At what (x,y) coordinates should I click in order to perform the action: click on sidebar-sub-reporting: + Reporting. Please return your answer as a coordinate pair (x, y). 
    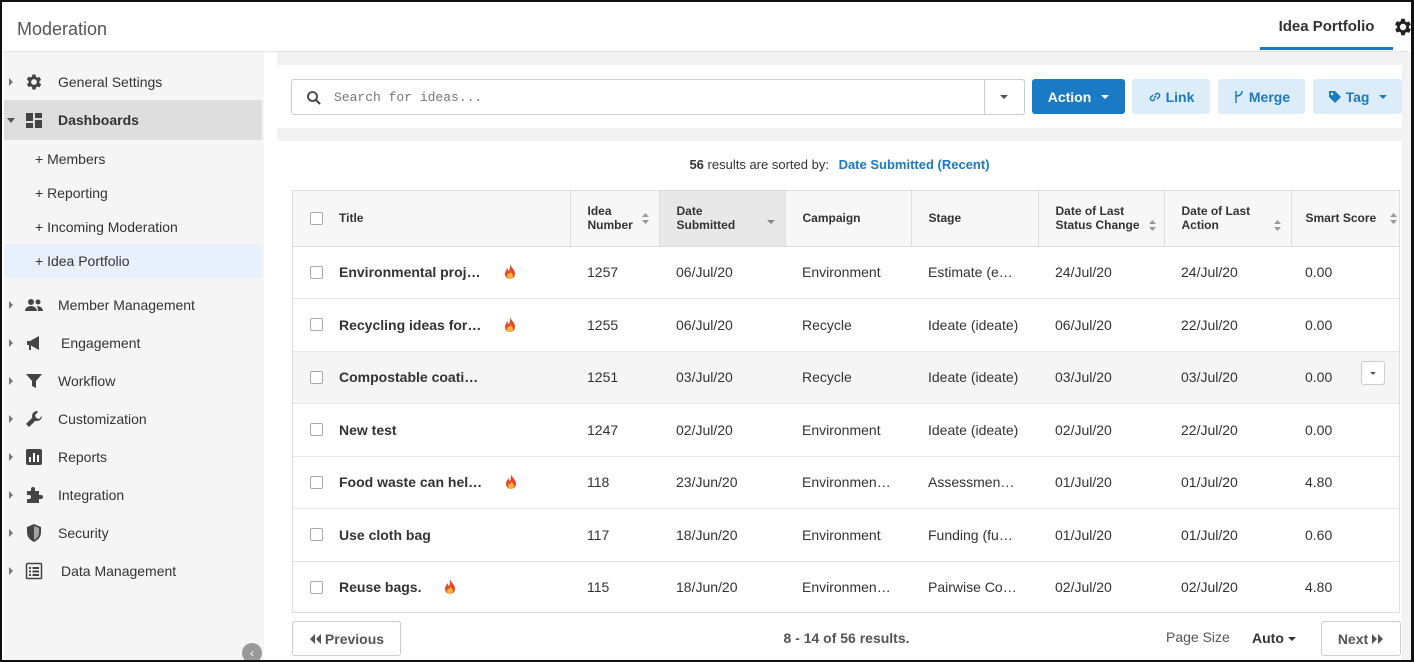
    Looking at the image, I should click on (133, 193).